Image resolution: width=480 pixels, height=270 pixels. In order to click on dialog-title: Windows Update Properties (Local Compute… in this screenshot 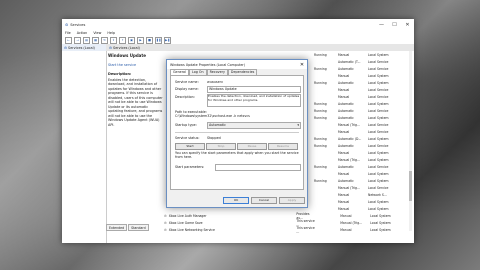, I will do `click(208, 64)`.